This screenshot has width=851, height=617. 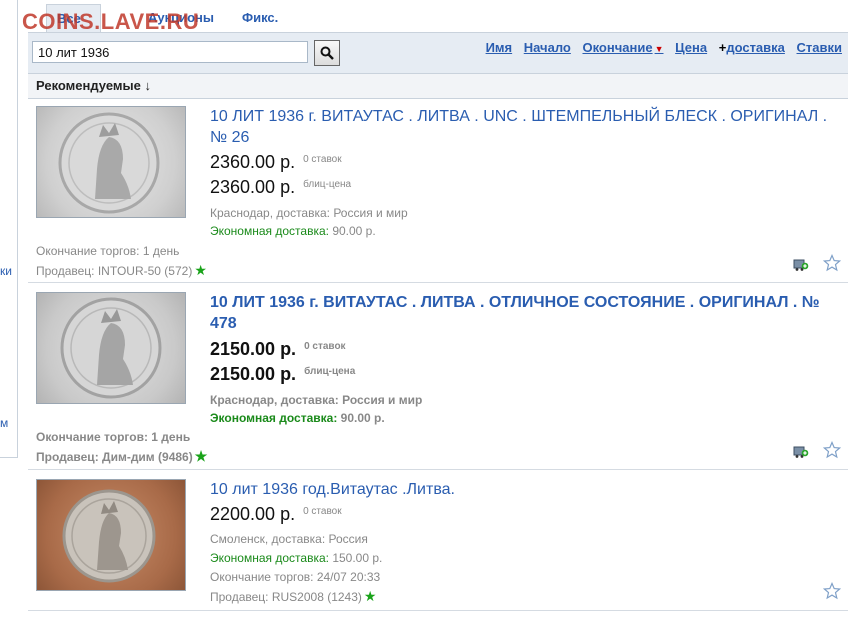 I want to click on search-input, so click(x=170, y=52).